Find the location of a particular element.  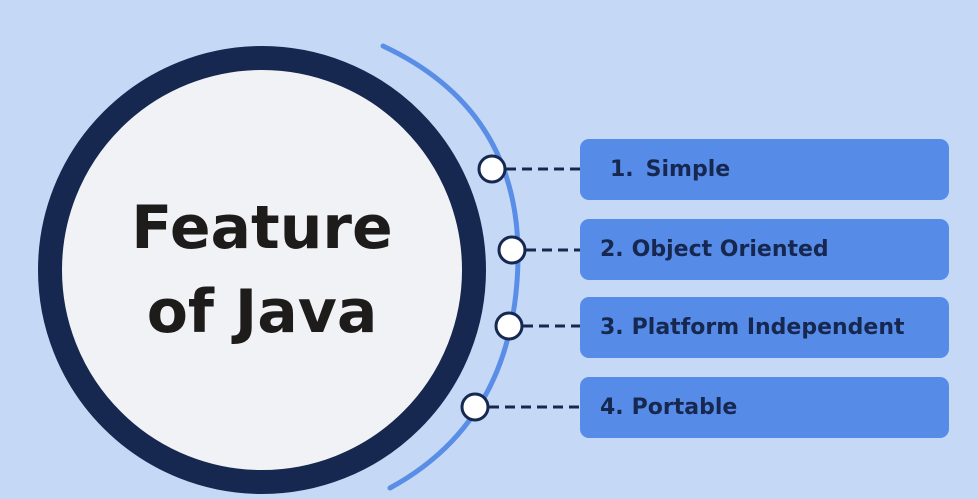

feature-label: Platform Independent is located at coordinates (768, 327).